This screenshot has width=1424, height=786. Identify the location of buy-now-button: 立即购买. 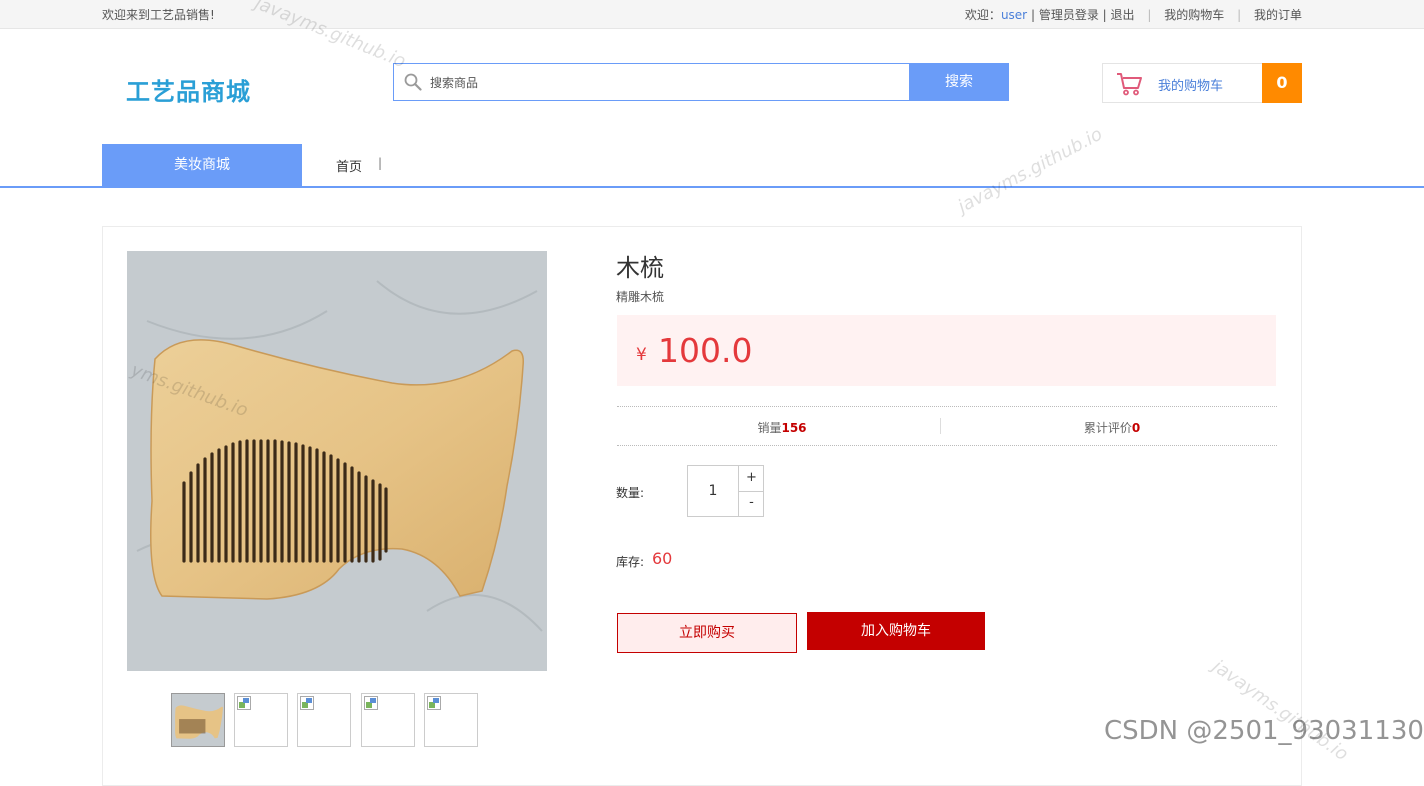
(707, 633).